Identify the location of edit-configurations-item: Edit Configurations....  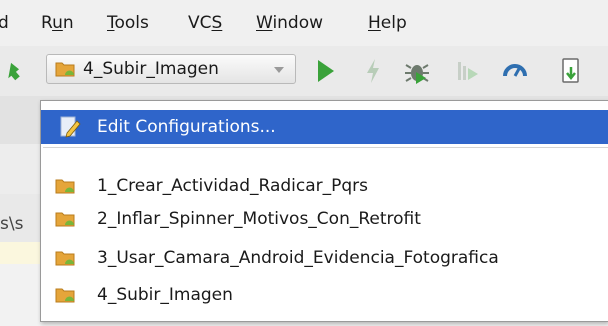
(324, 127).